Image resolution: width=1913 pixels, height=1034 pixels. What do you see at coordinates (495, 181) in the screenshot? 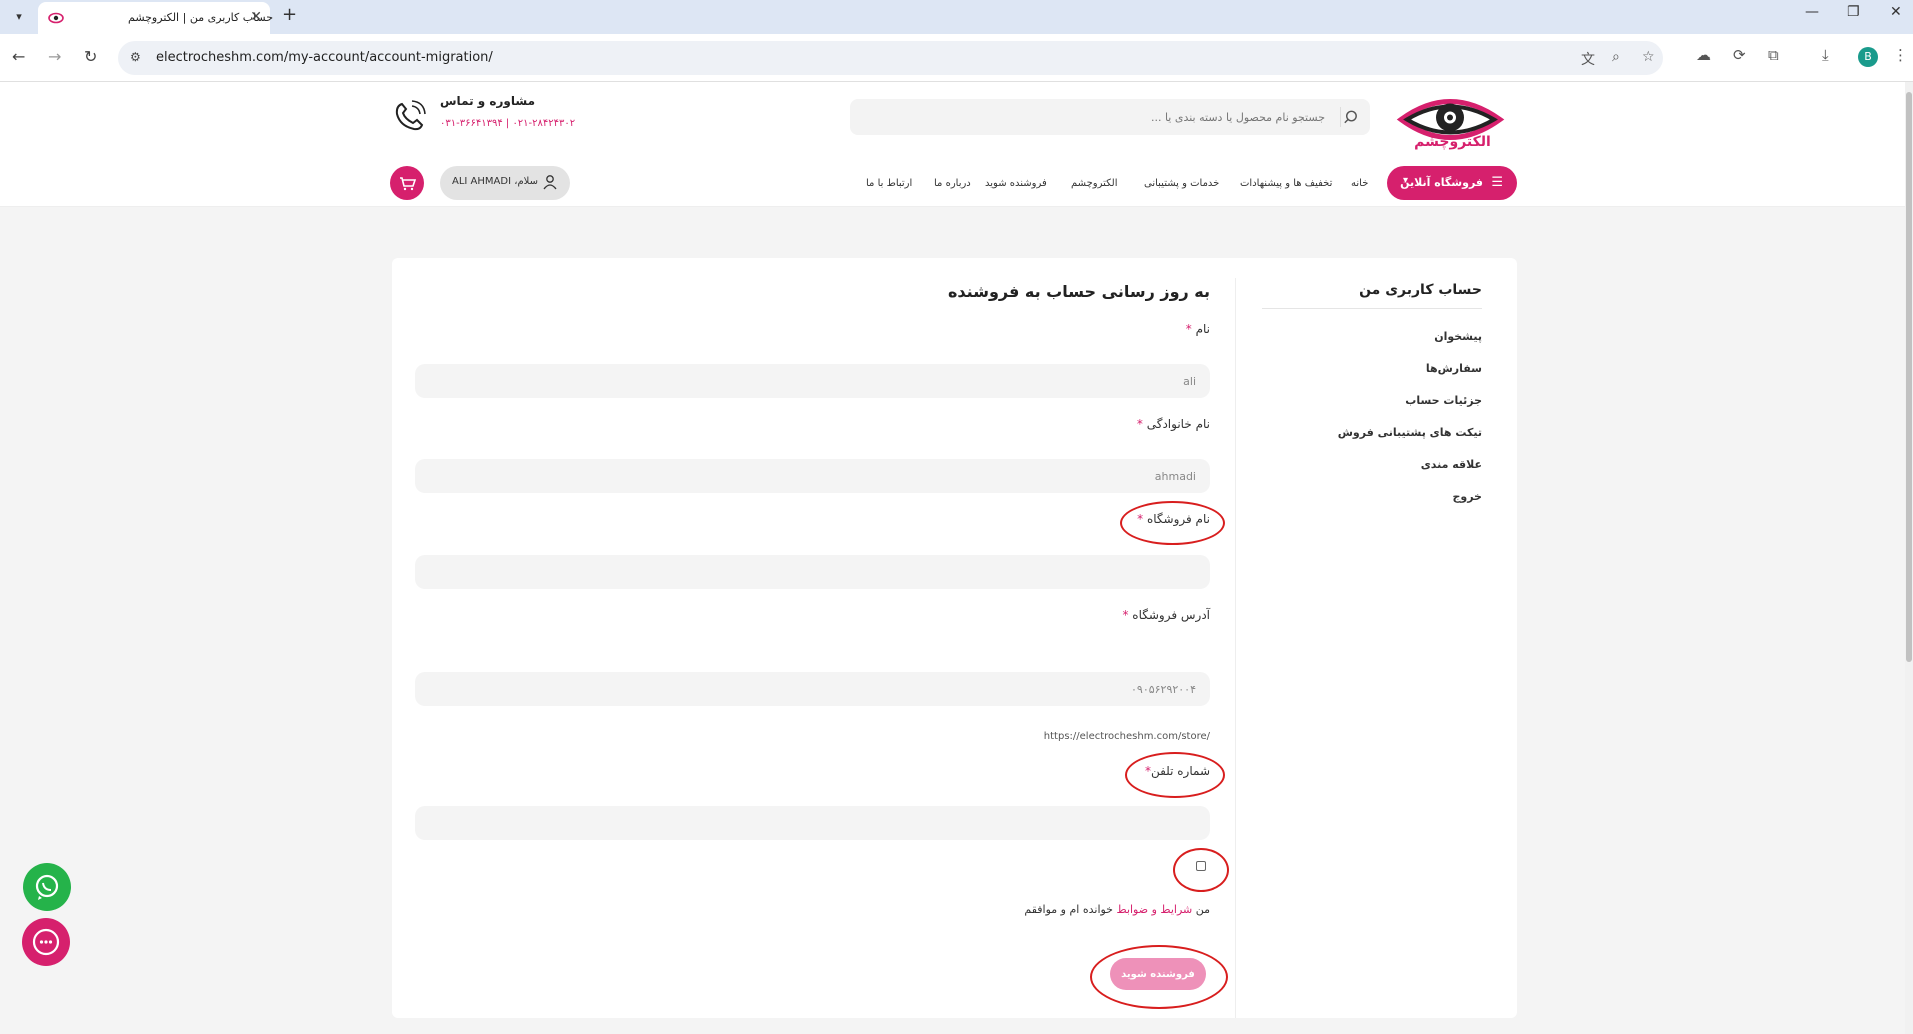
I see `user-greeting: سلام، ALI AHMADI` at bounding box center [495, 181].